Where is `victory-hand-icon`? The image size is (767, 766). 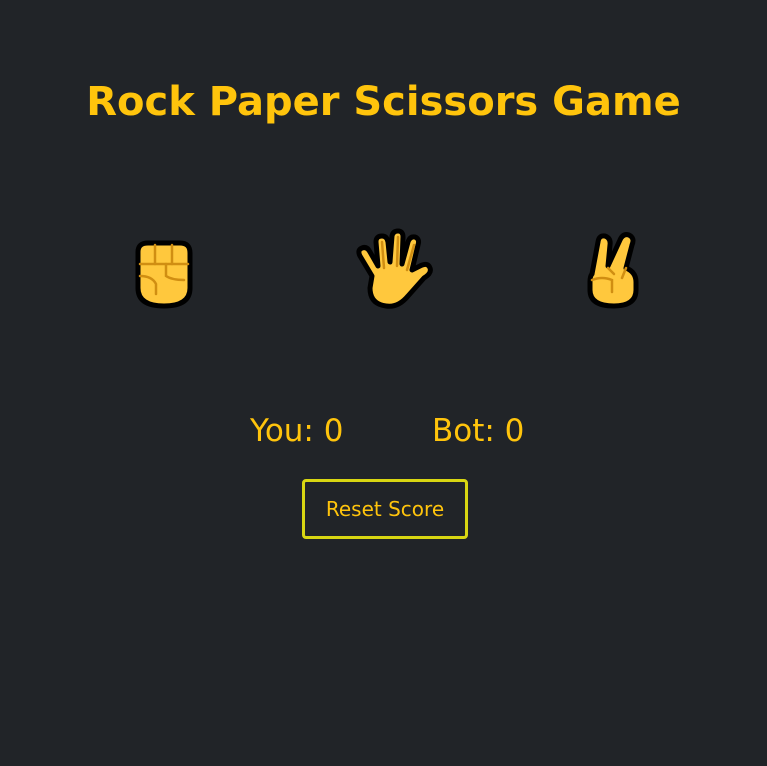 victory-hand-icon is located at coordinates (613, 270).